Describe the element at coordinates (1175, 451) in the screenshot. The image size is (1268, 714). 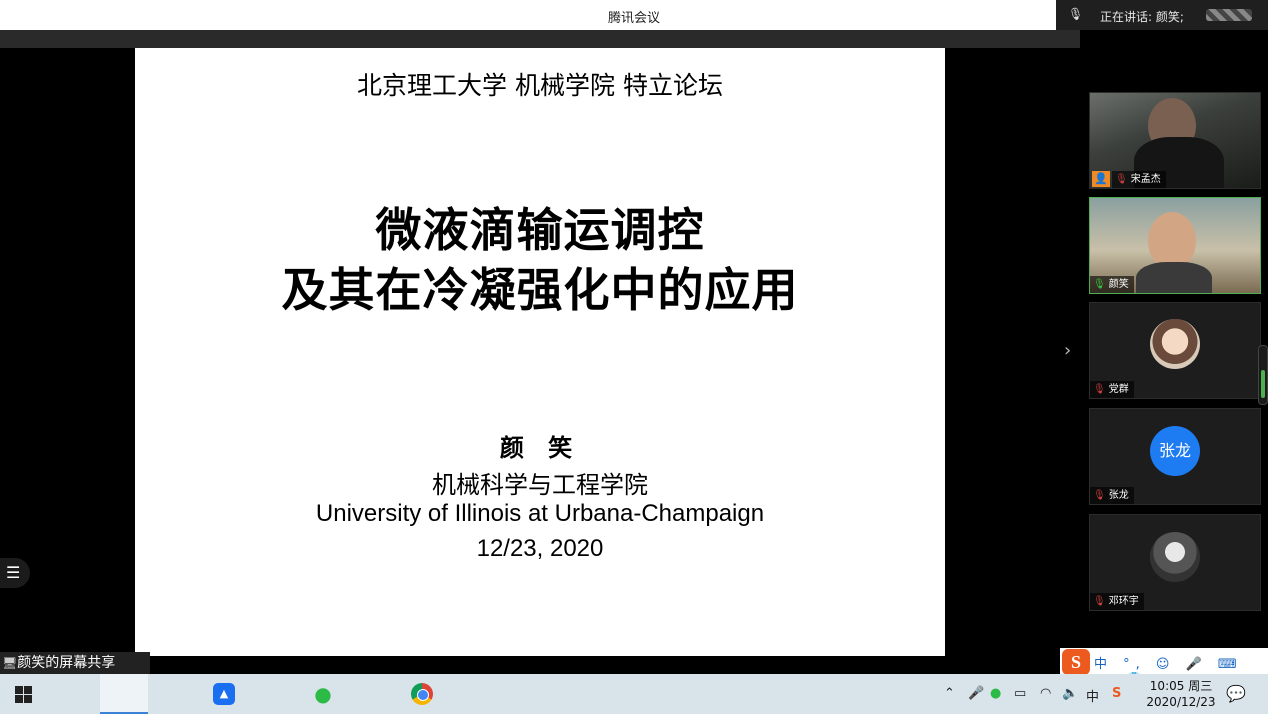
I see `avatar: 张龙` at that location.